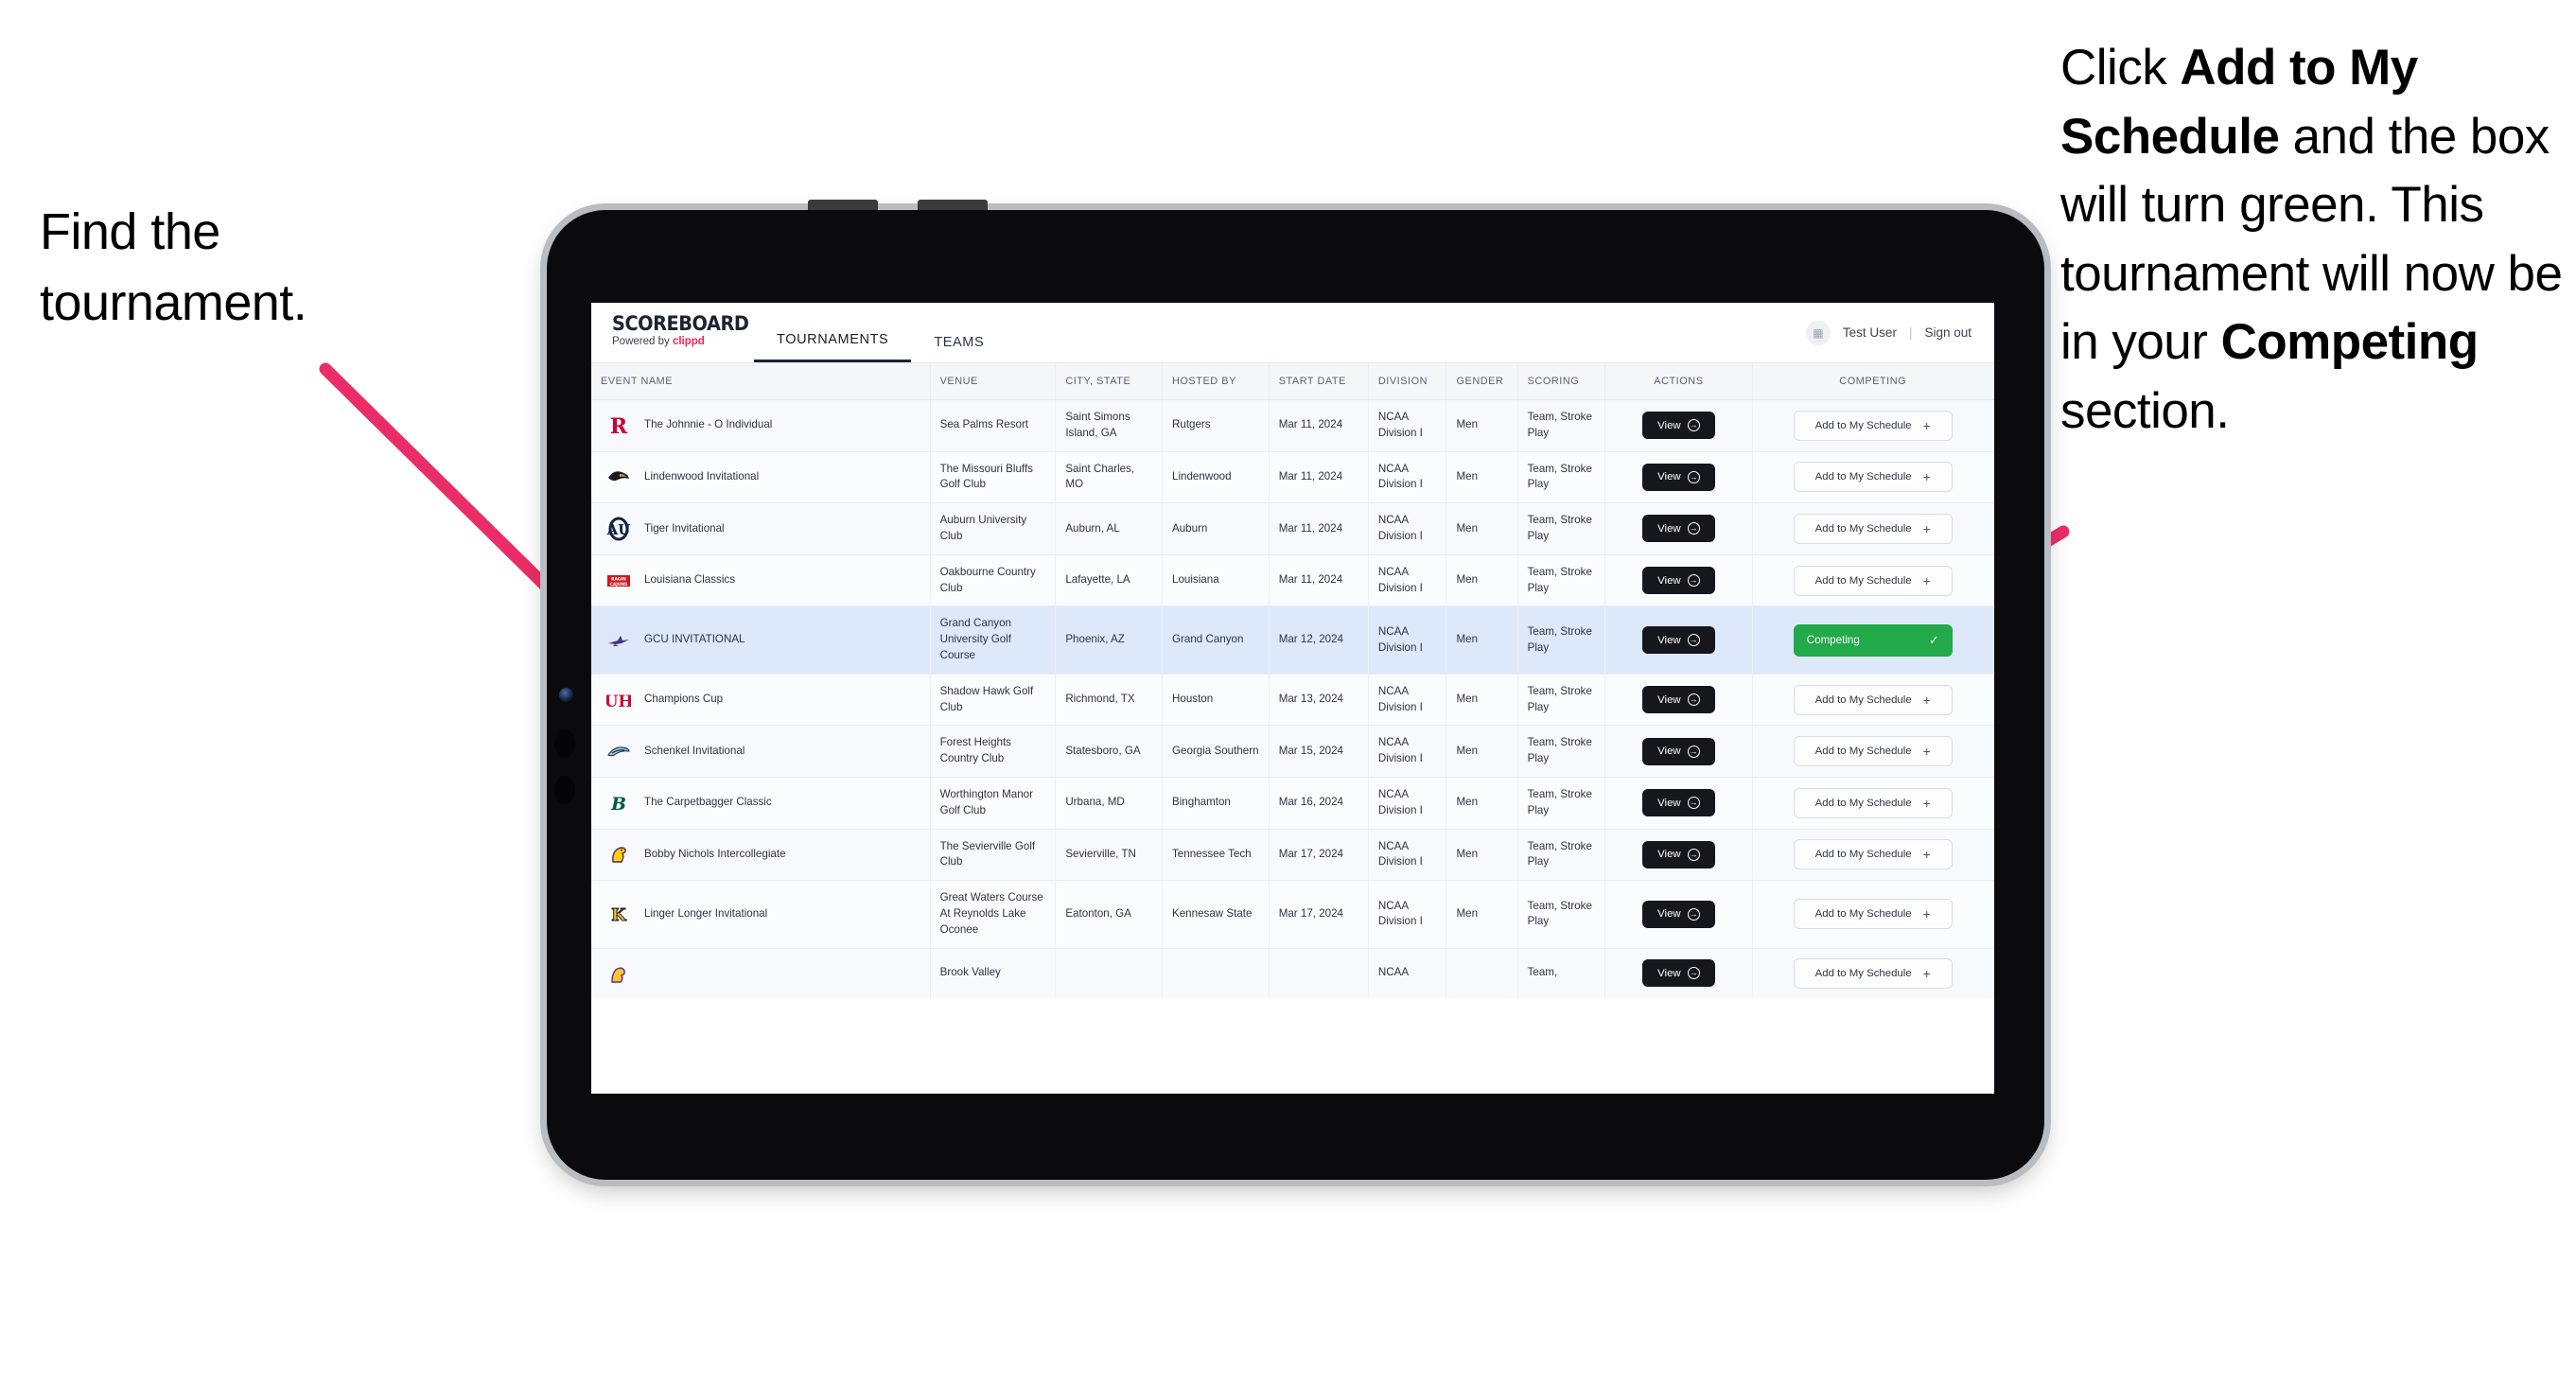 The height and width of the screenshot is (1386, 2576). What do you see at coordinates (1934, 639) in the screenshot?
I see `check-icon: ✓` at bounding box center [1934, 639].